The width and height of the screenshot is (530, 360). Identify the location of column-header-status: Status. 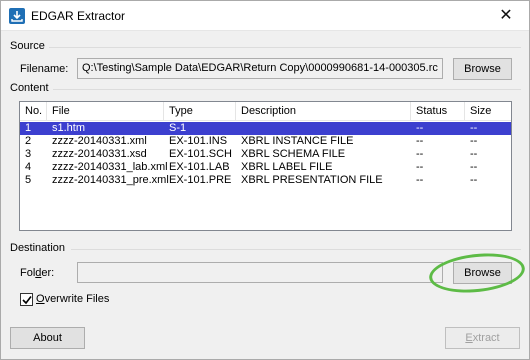
(438, 111).